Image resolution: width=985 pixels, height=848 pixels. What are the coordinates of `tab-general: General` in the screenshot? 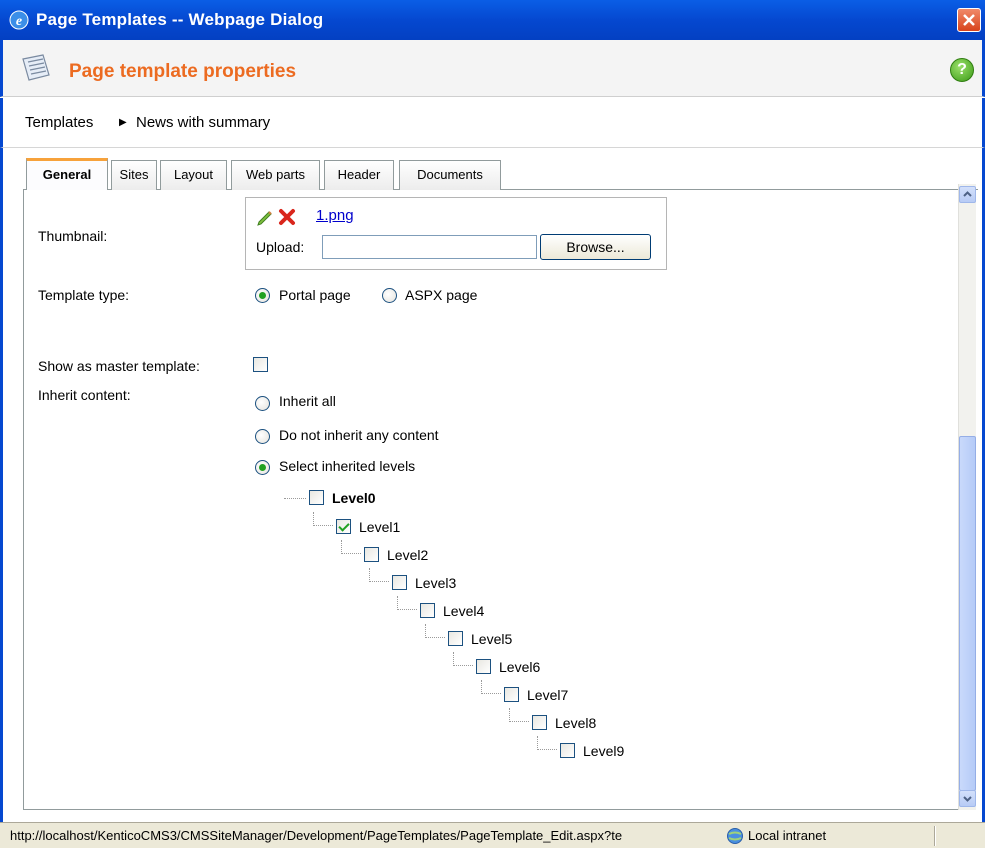 It's located at (67, 174).